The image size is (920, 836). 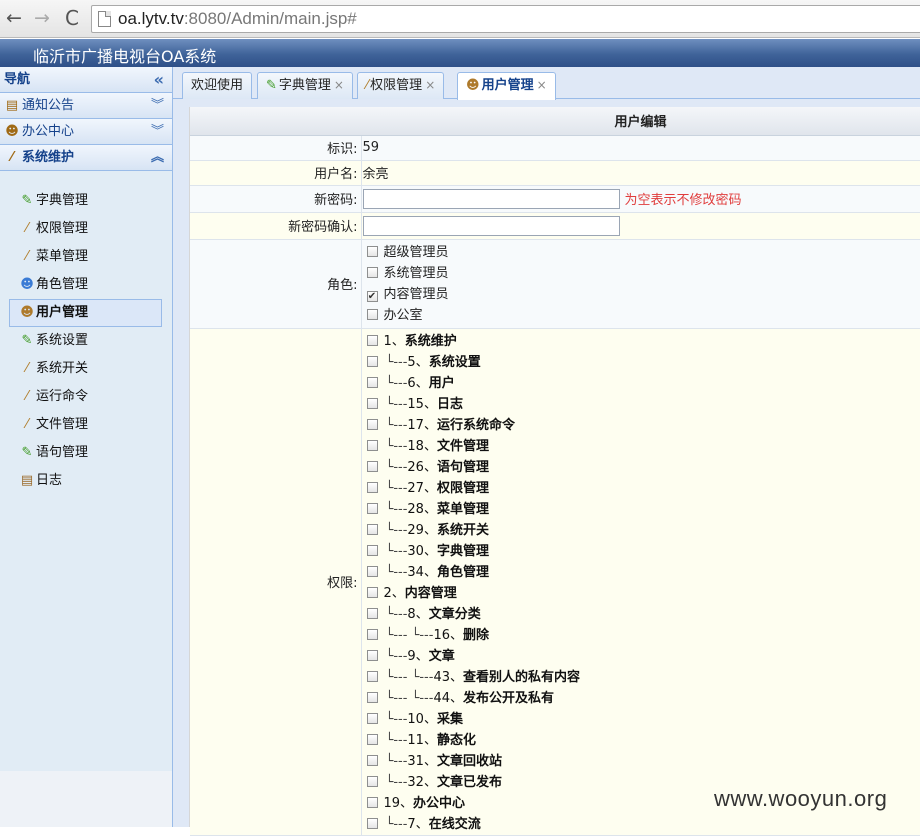 What do you see at coordinates (641, 614) in the screenshot?
I see `permission-item: └---8、文章分类` at bounding box center [641, 614].